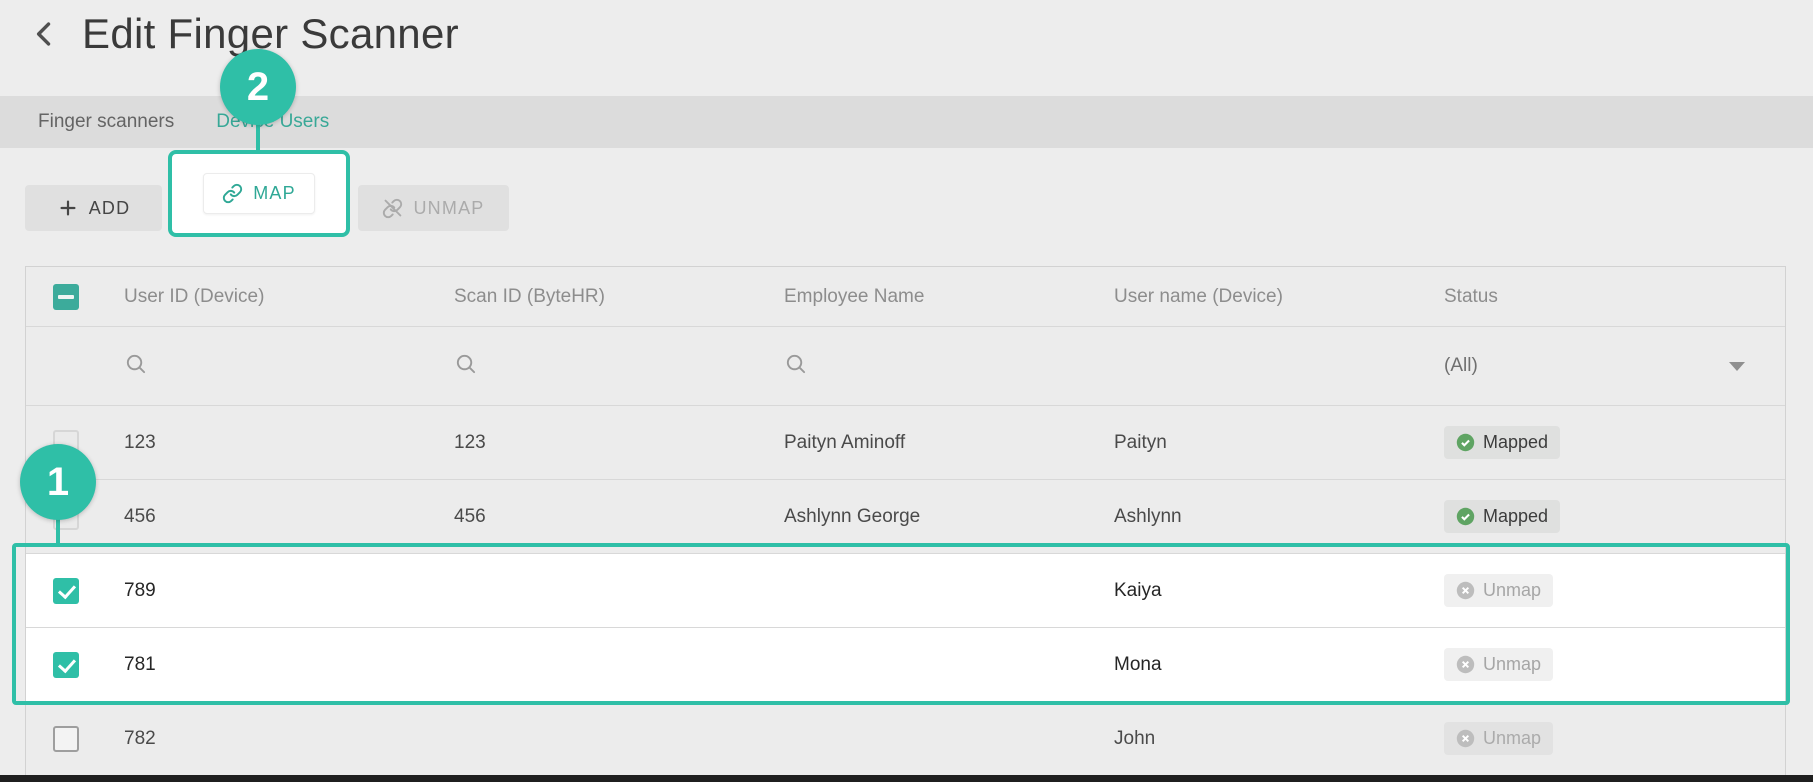 This screenshot has width=1813, height=782. What do you see at coordinates (194, 296) in the screenshot?
I see `column-header-user-id: User ID (Device)` at bounding box center [194, 296].